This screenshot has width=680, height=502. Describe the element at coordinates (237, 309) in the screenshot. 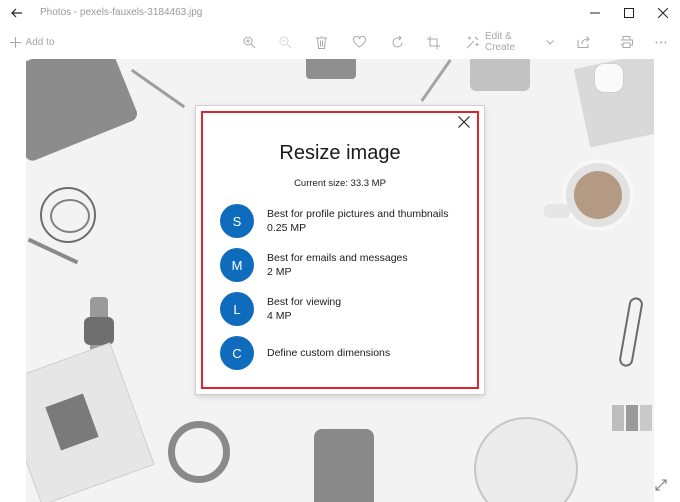

I see `option-large-badge: L` at that location.